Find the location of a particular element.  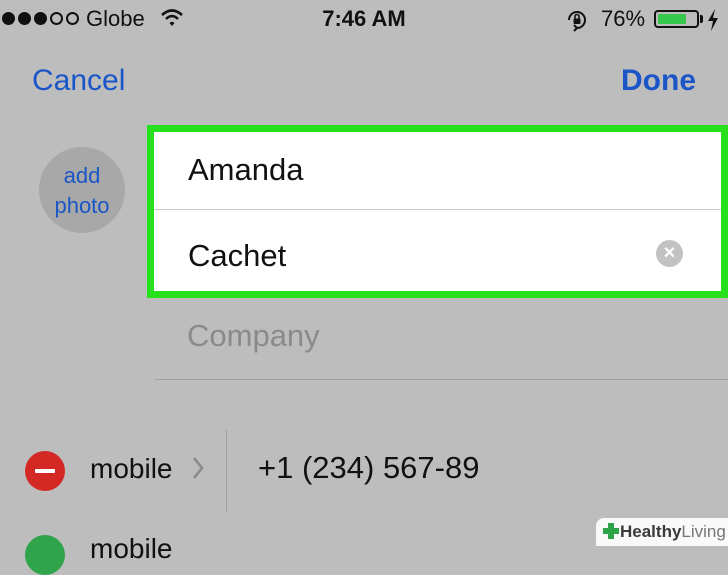

clear-text-icon: × is located at coordinates (669, 253).